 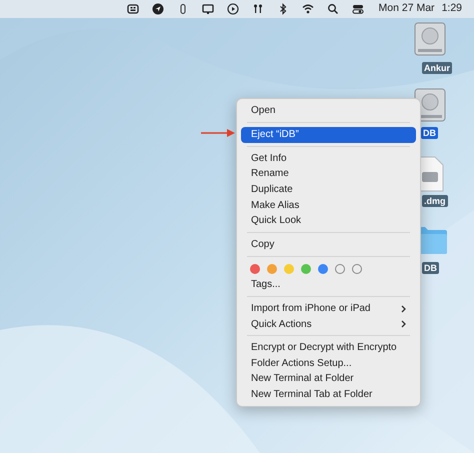 I want to click on menu-item: Duplicate, so click(x=328, y=190).